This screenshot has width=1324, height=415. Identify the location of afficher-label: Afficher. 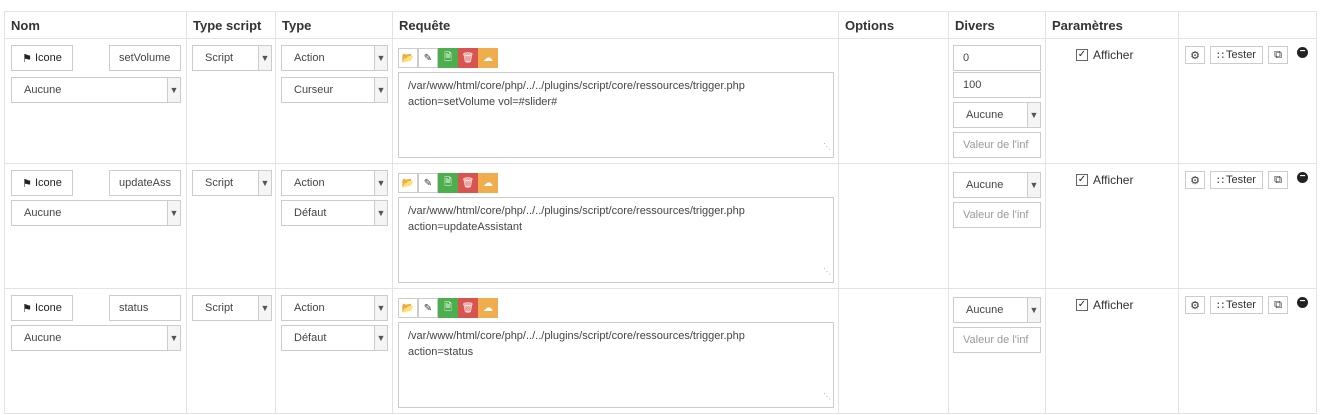
(1113, 55).